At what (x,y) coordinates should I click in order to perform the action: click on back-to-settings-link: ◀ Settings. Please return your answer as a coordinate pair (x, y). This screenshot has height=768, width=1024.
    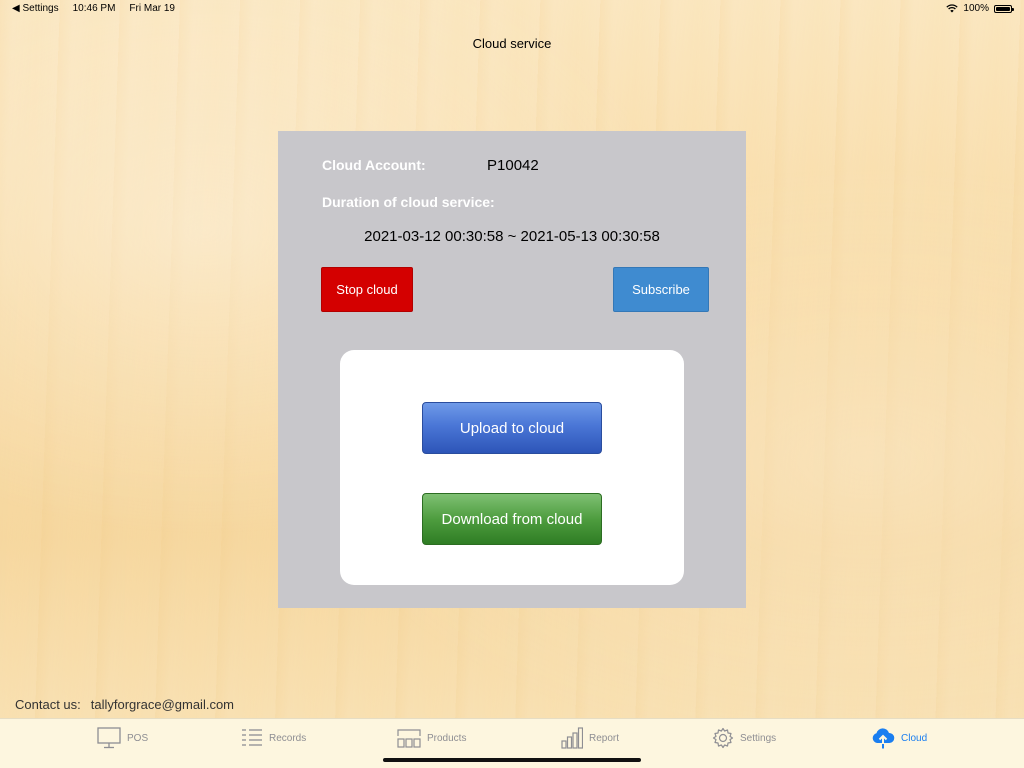
    Looking at the image, I should click on (35, 8).